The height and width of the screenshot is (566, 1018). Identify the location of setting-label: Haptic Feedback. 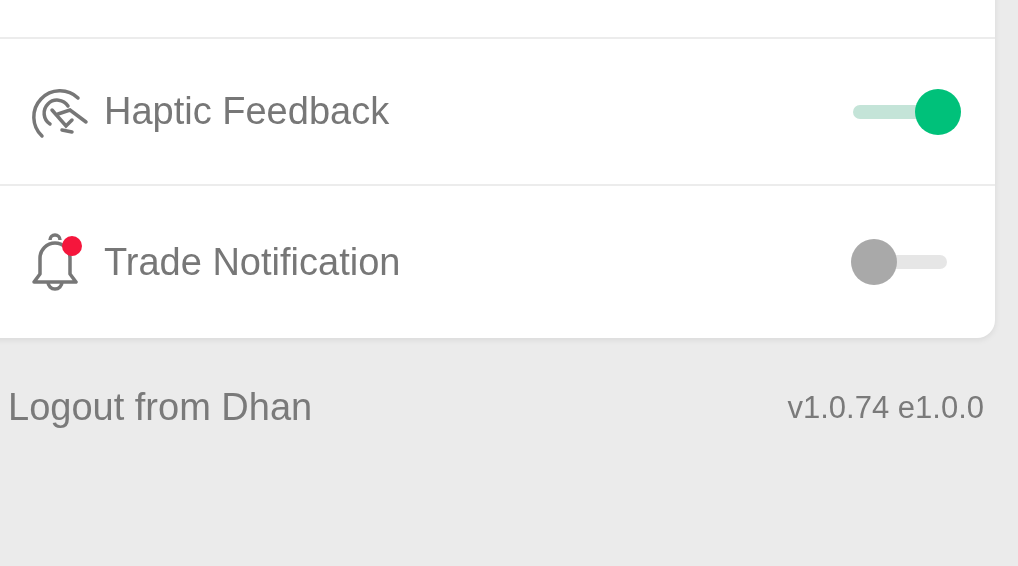
(247, 111).